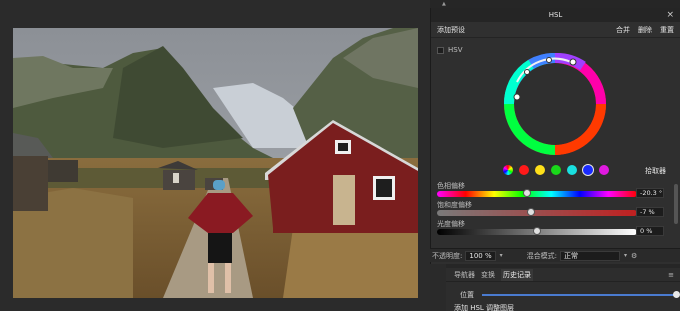 This screenshot has height=311, width=680. I want to click on history-item: 添加 HSL 调整图层, so click(484, 307).